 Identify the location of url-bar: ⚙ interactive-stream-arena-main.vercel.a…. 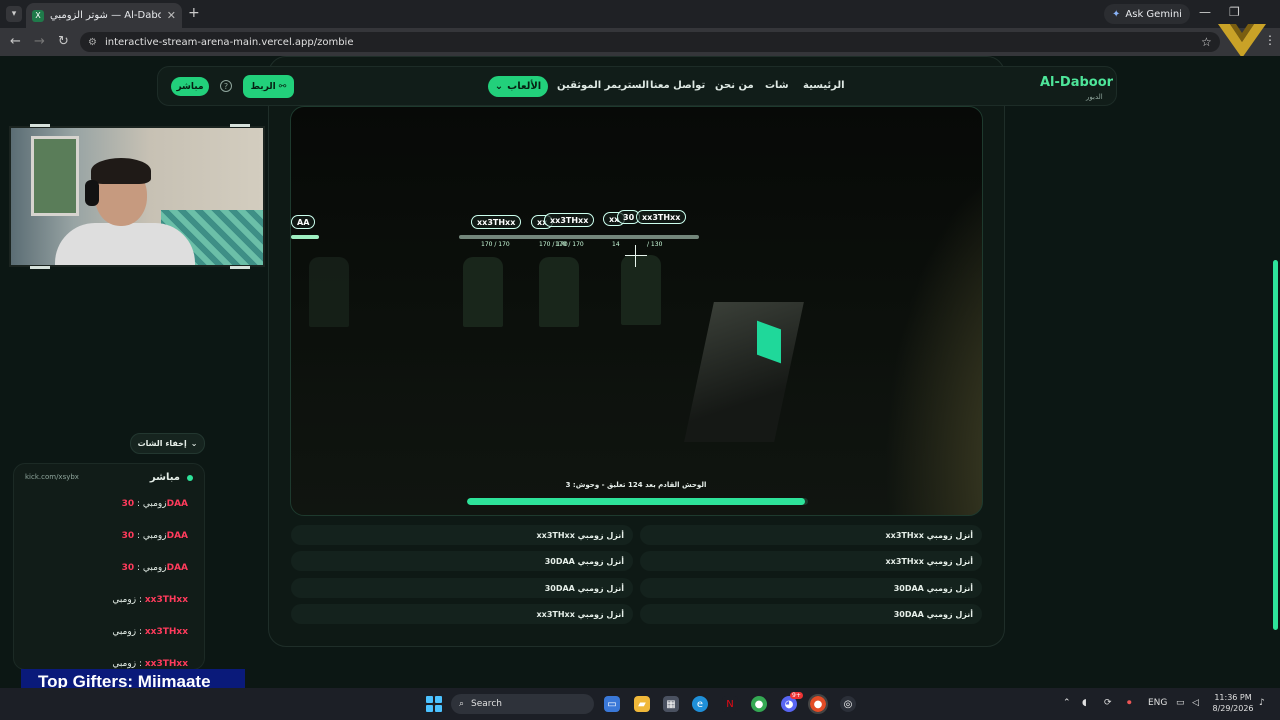
(650, 42).